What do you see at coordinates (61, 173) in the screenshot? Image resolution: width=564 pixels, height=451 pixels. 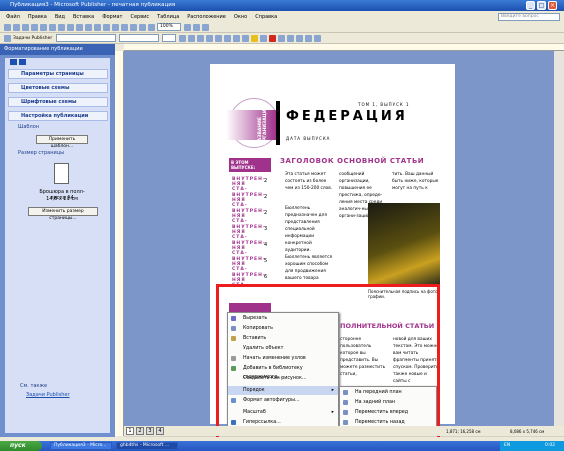 I see `page-size-thumbnail` at bounding box center [61, 173].